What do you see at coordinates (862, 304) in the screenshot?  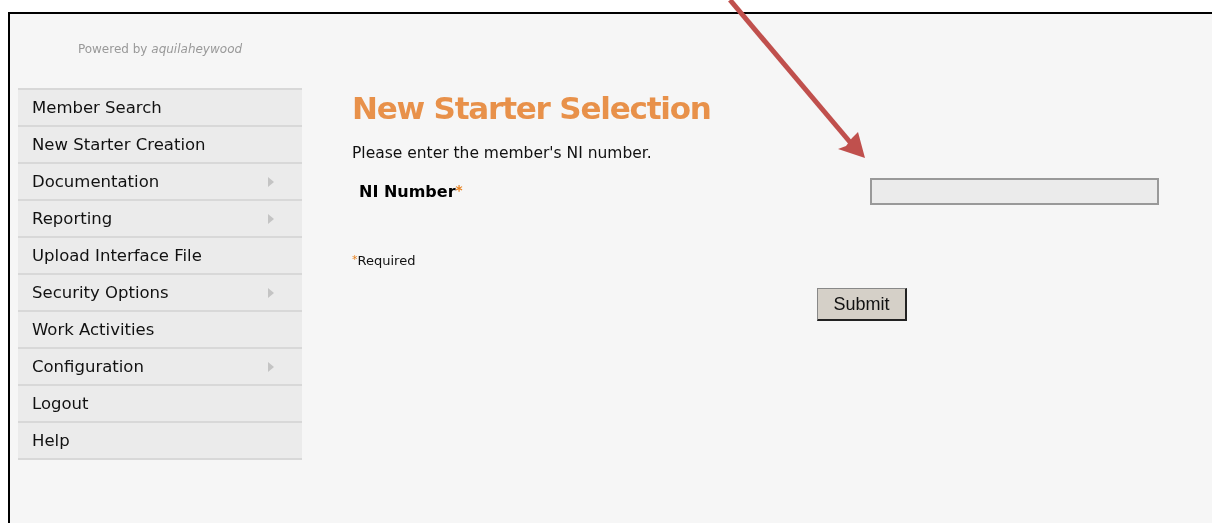 I see `submit-button: Submit` at bounding box center [862, 304].